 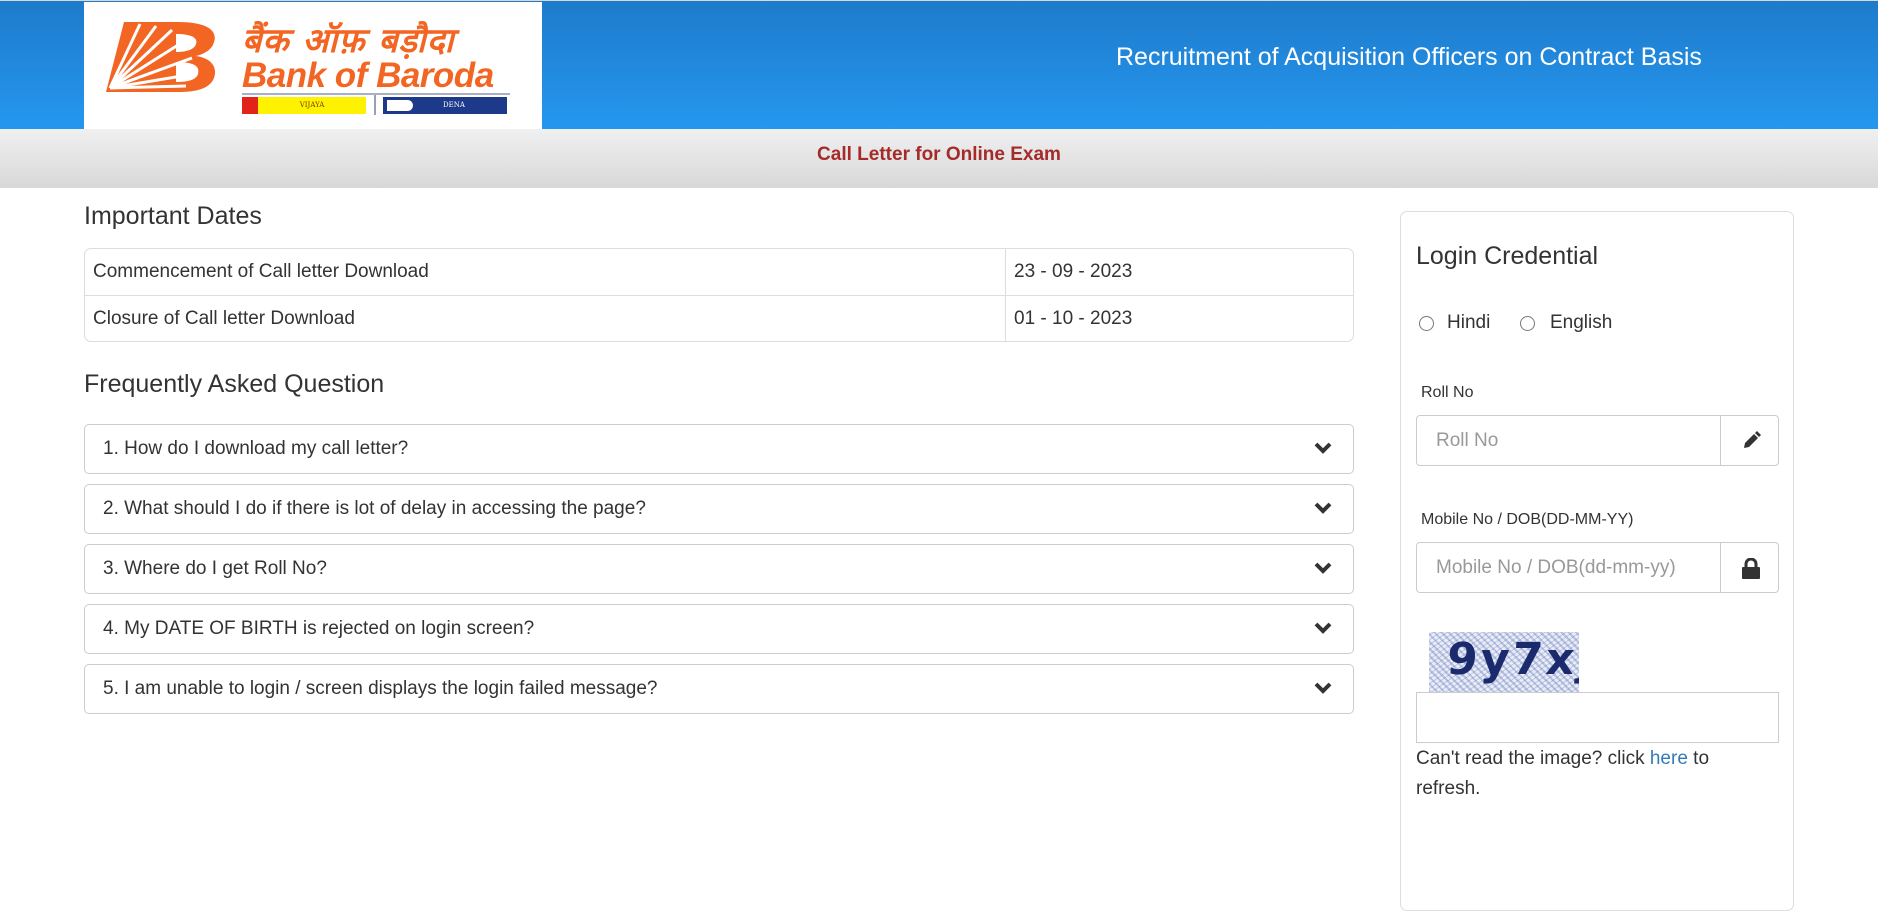 I want to click on subheader-title: Call Letter for Online Exam, so click(x=939, y=154).